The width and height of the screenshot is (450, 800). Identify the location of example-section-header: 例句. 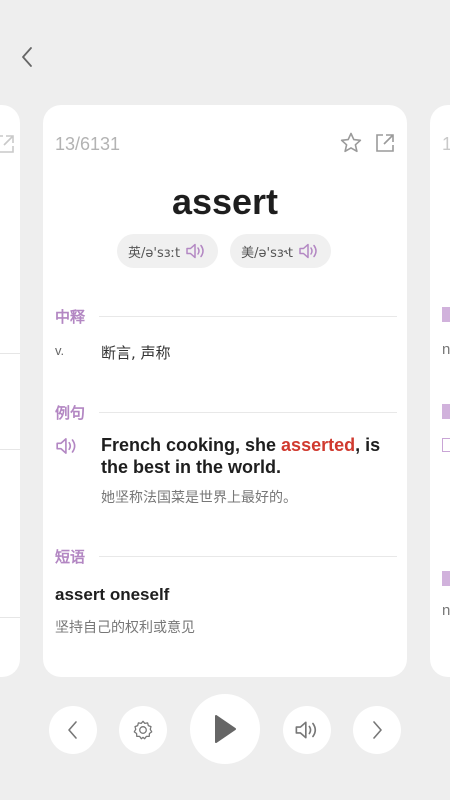
(226, 412).